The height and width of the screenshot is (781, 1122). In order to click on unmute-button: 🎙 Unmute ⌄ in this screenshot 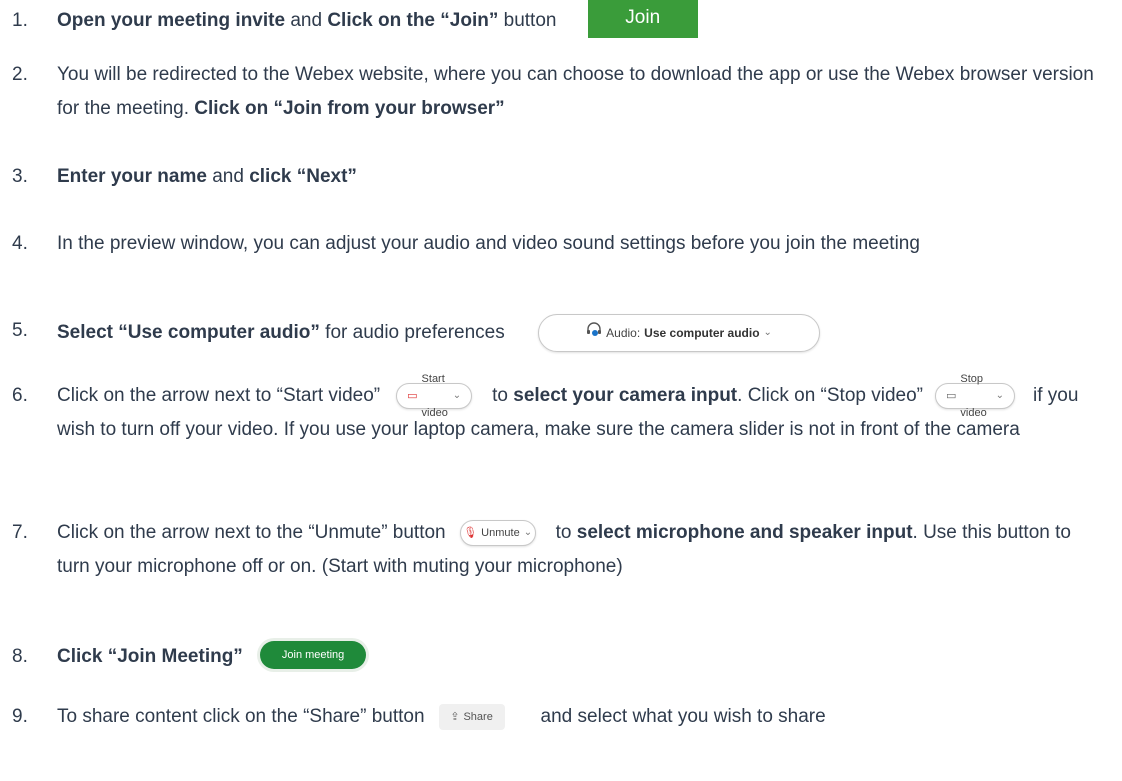, I will do `click(497, 532)`.